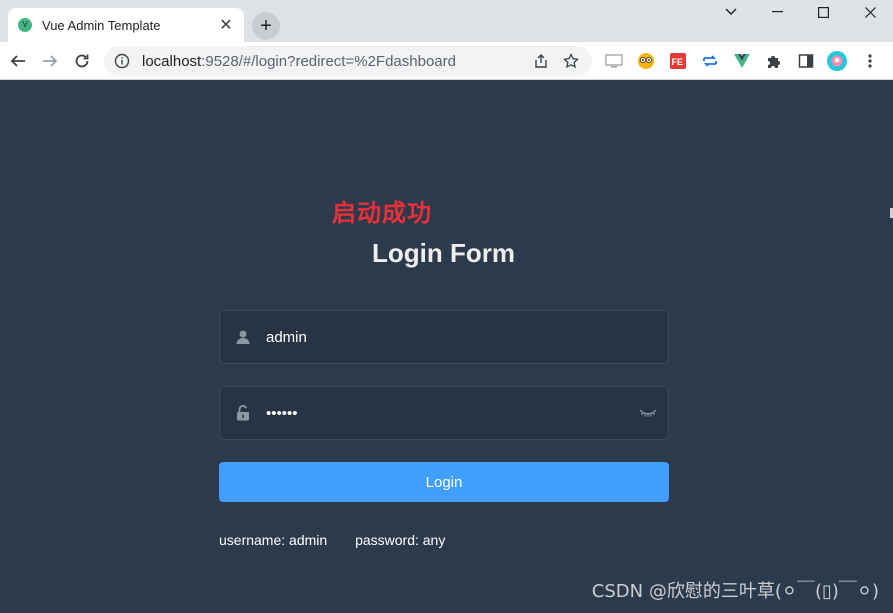 Image resolution: width=893 pixels, height=613 pixels. What do you see at coordinates (447, 413) in the screenshot?
I see `password-input` at bounding box center [447, 413].